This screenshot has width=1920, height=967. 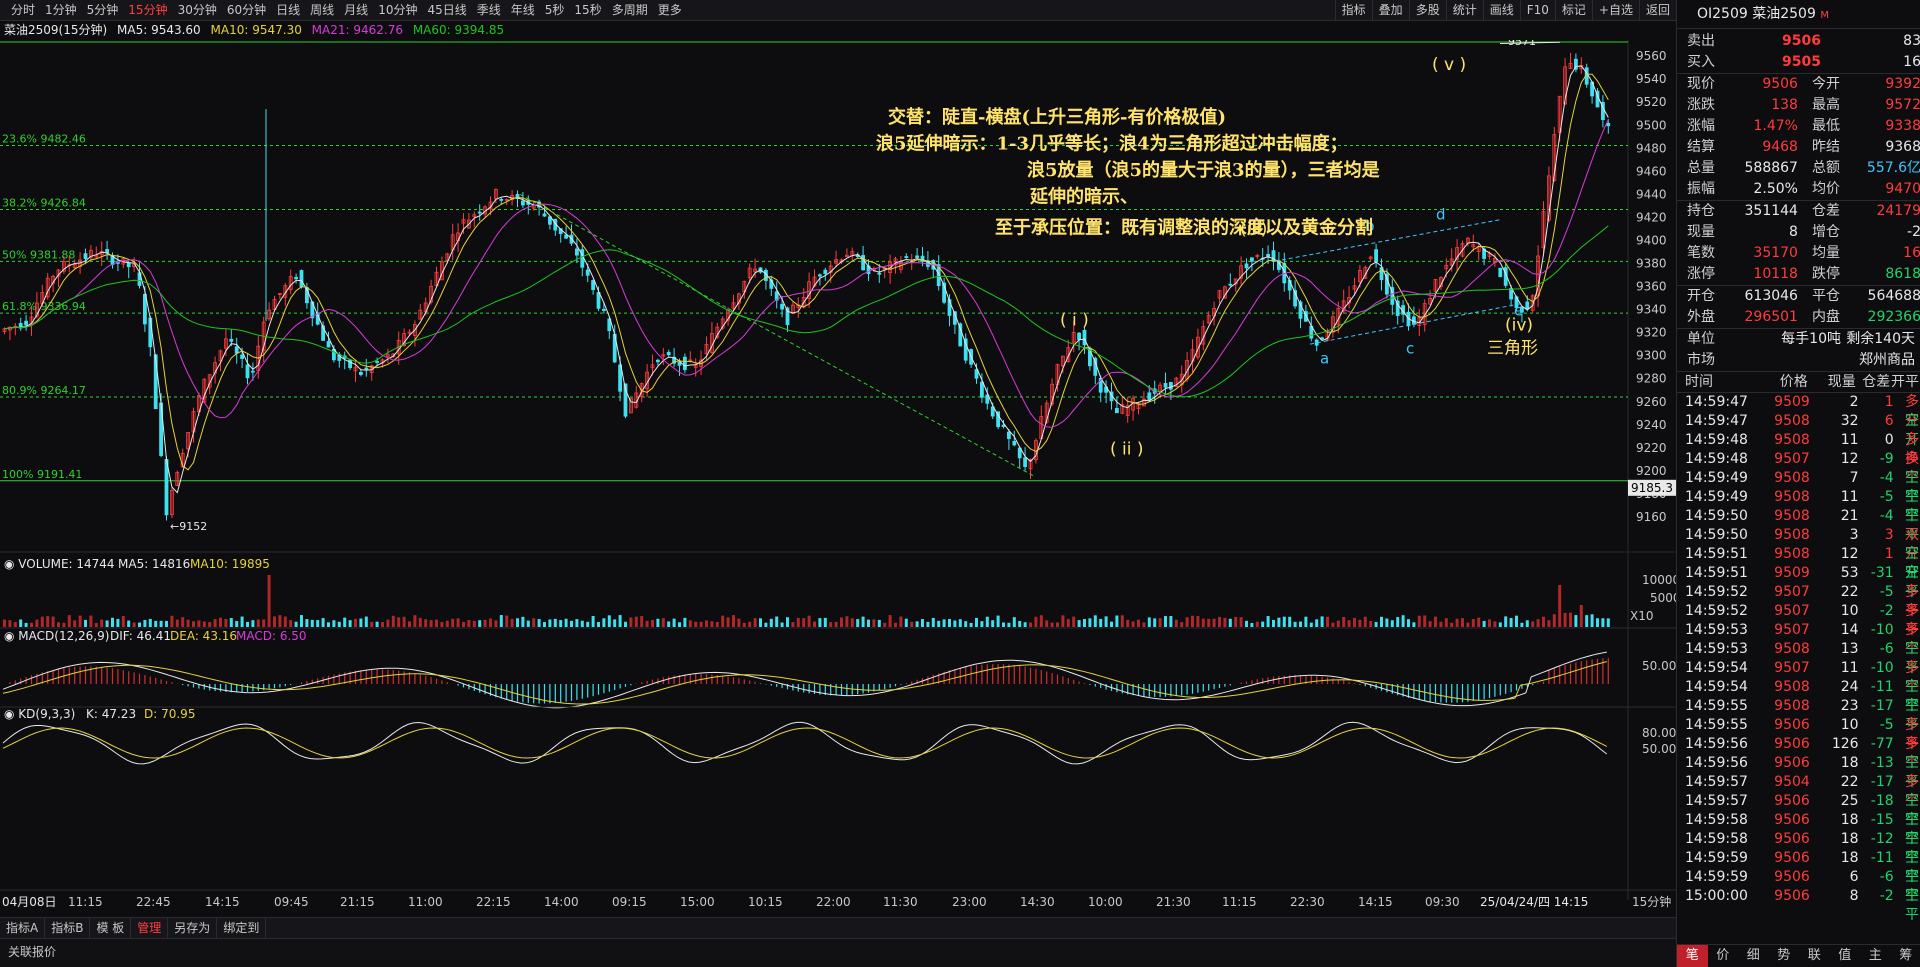 What do you see at coordinates (1657, 10) in the screenshot?
I see `tool-button: 返回` at bounding box center [1657, 10].